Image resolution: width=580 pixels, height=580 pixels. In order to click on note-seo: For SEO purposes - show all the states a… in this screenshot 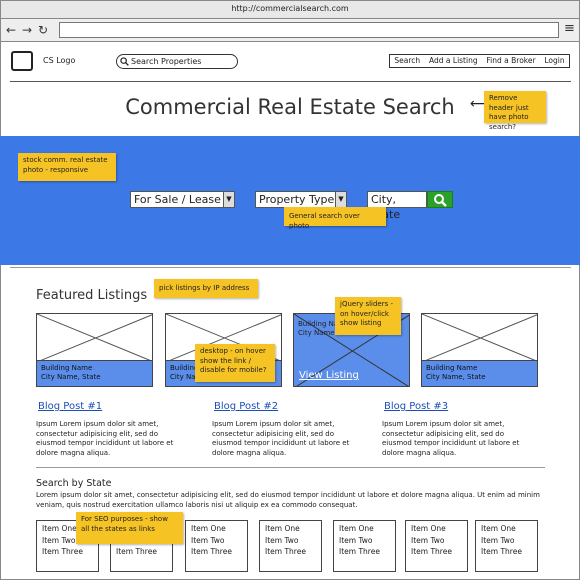, I will do `click(129, 528)`.